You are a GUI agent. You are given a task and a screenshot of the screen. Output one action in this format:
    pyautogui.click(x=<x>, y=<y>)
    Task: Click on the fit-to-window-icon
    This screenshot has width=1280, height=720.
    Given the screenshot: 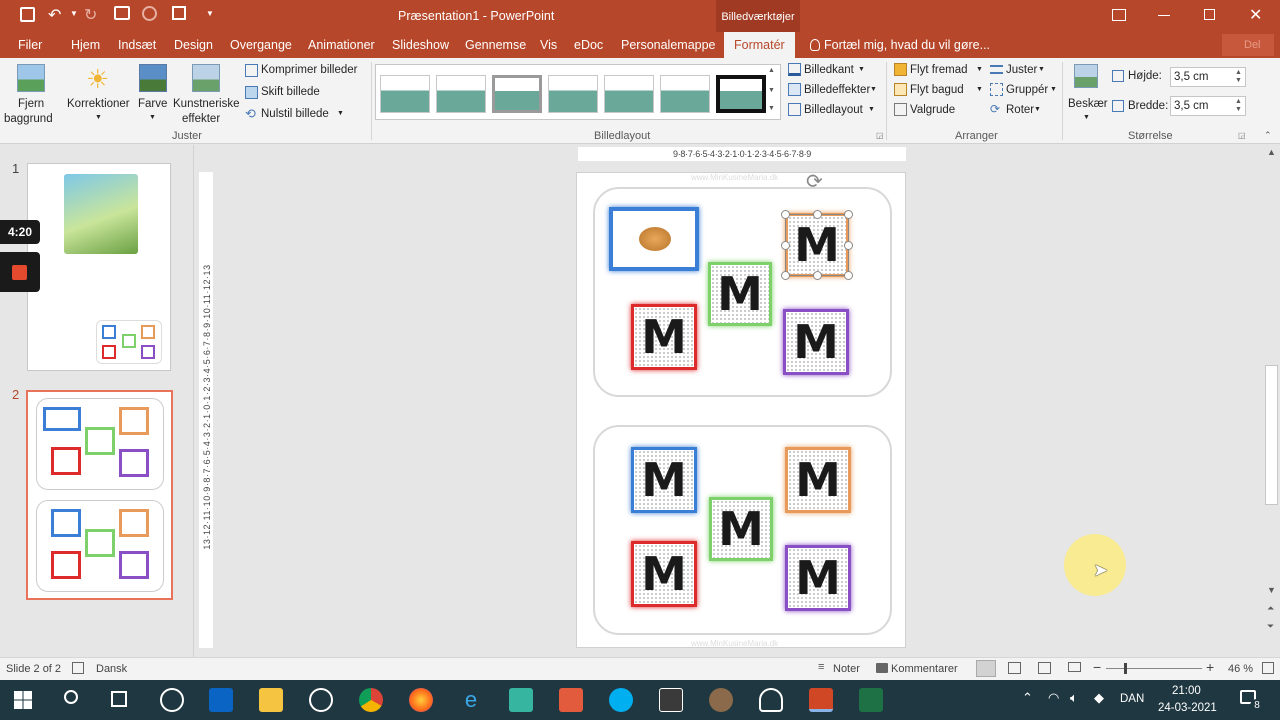 What is the action you would take?
    pyautogui.click(x=1268, y=668)
    